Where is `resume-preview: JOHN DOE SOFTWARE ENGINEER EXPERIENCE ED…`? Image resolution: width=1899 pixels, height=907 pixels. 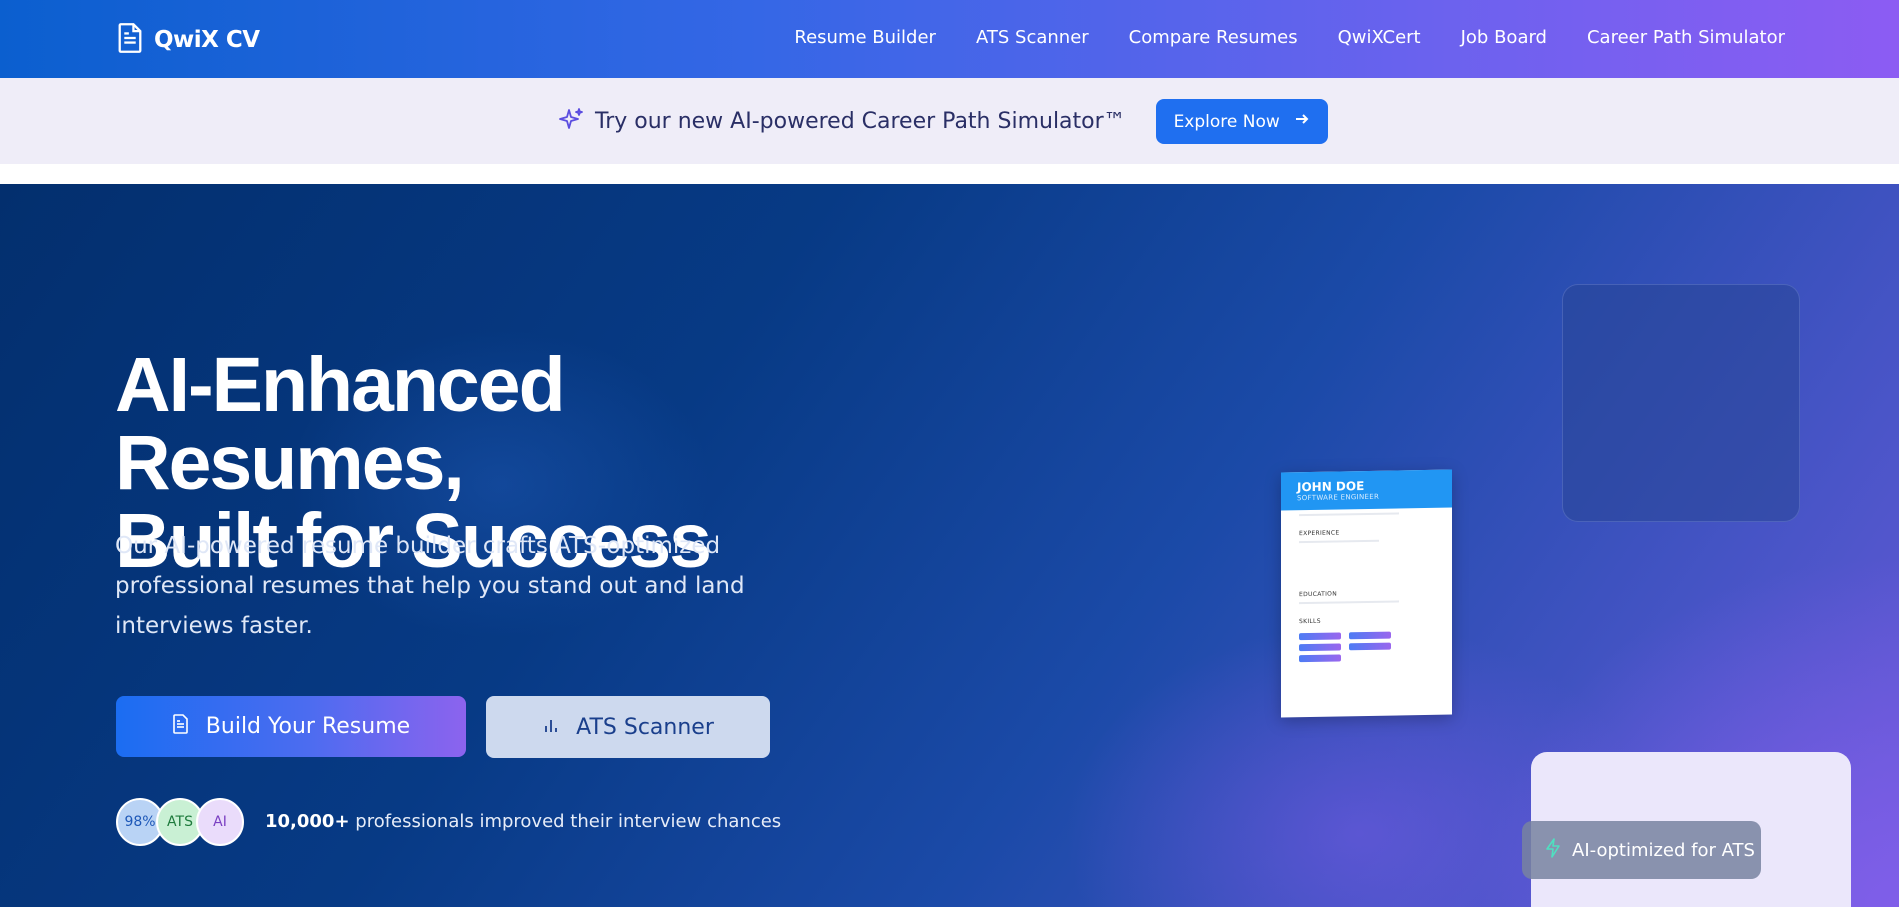
resume-preview: JOHN DOE SOFTWARE ENGINEER EXPERIENCE ED… is located at coordinates (1366, 593).